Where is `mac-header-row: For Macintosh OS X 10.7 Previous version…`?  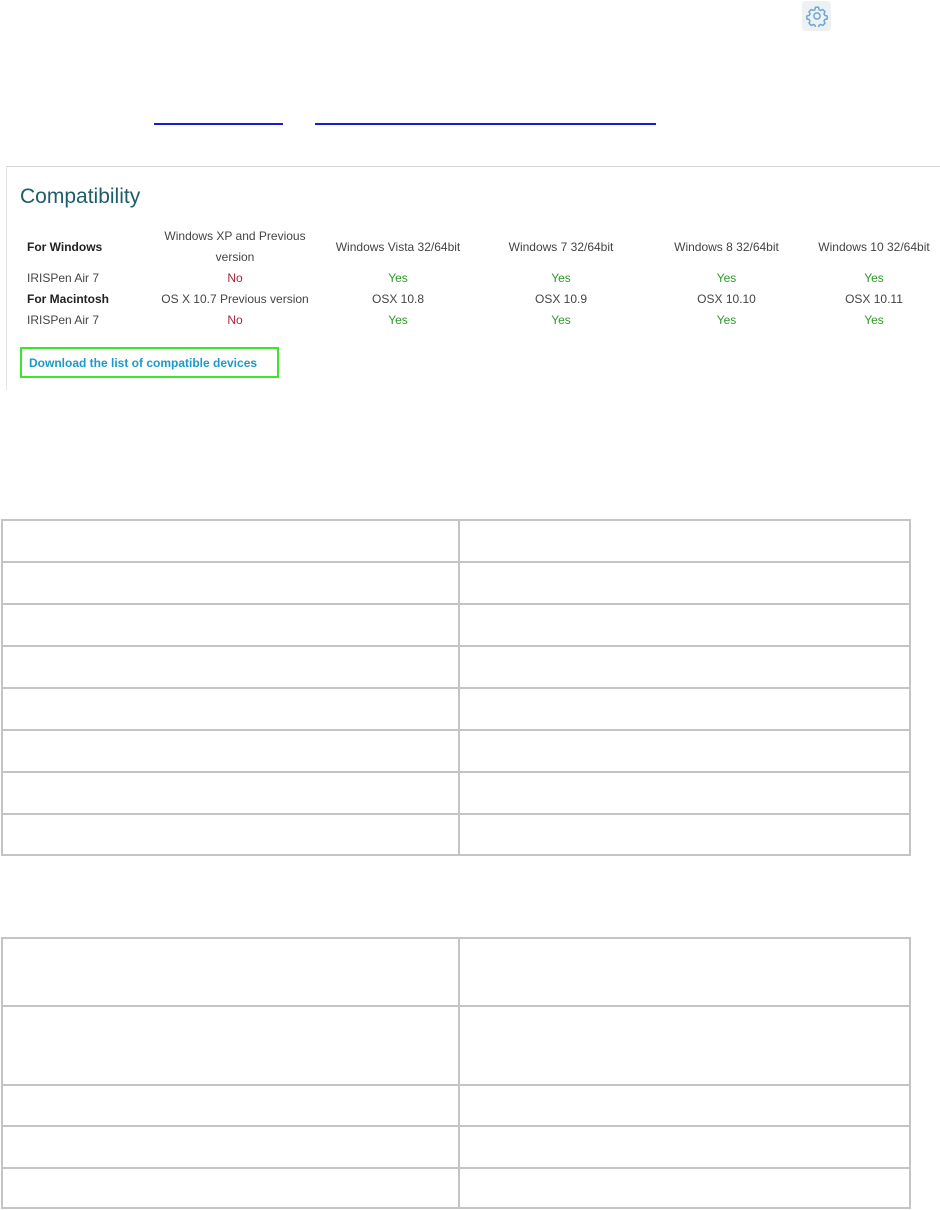
mac-header-row: For Macintosh OS X 10.7 Previous version… is located at coordinates (480, 299).